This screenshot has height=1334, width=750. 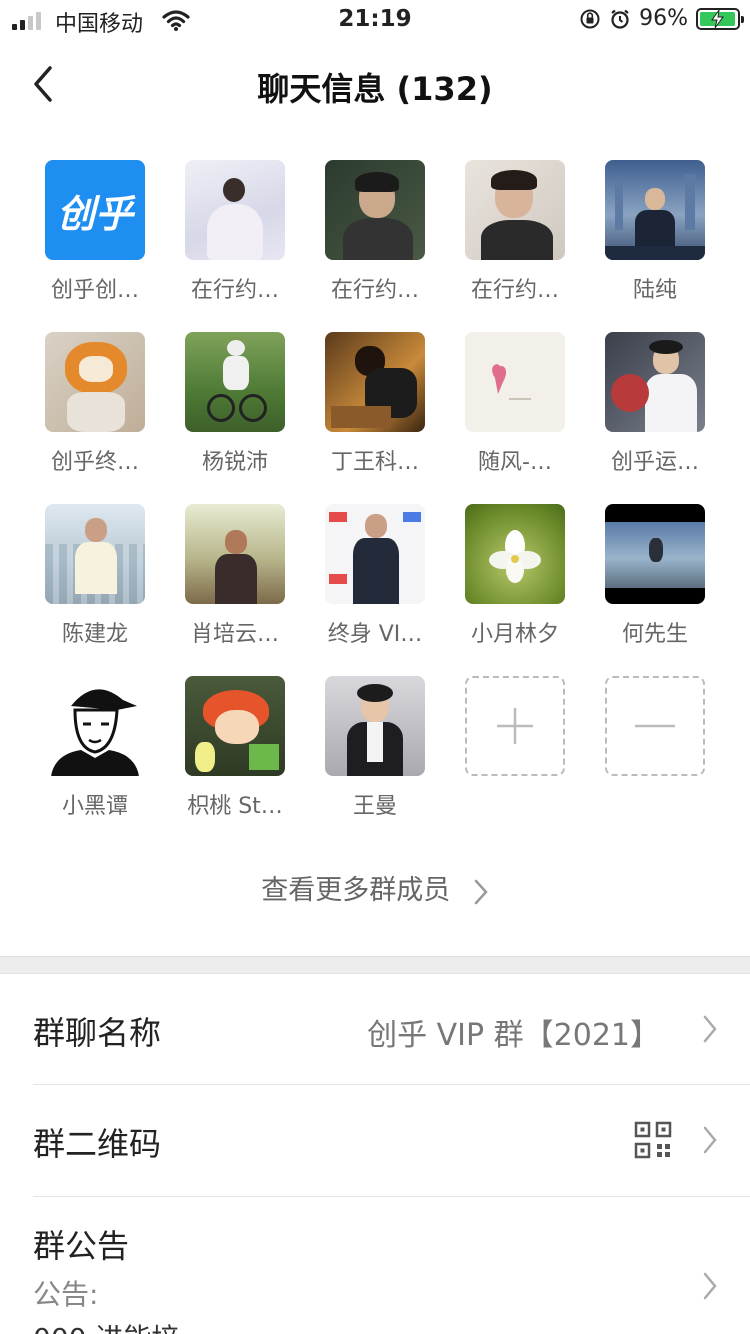 I want to click on flower-icon, so click(x=515, y=556).